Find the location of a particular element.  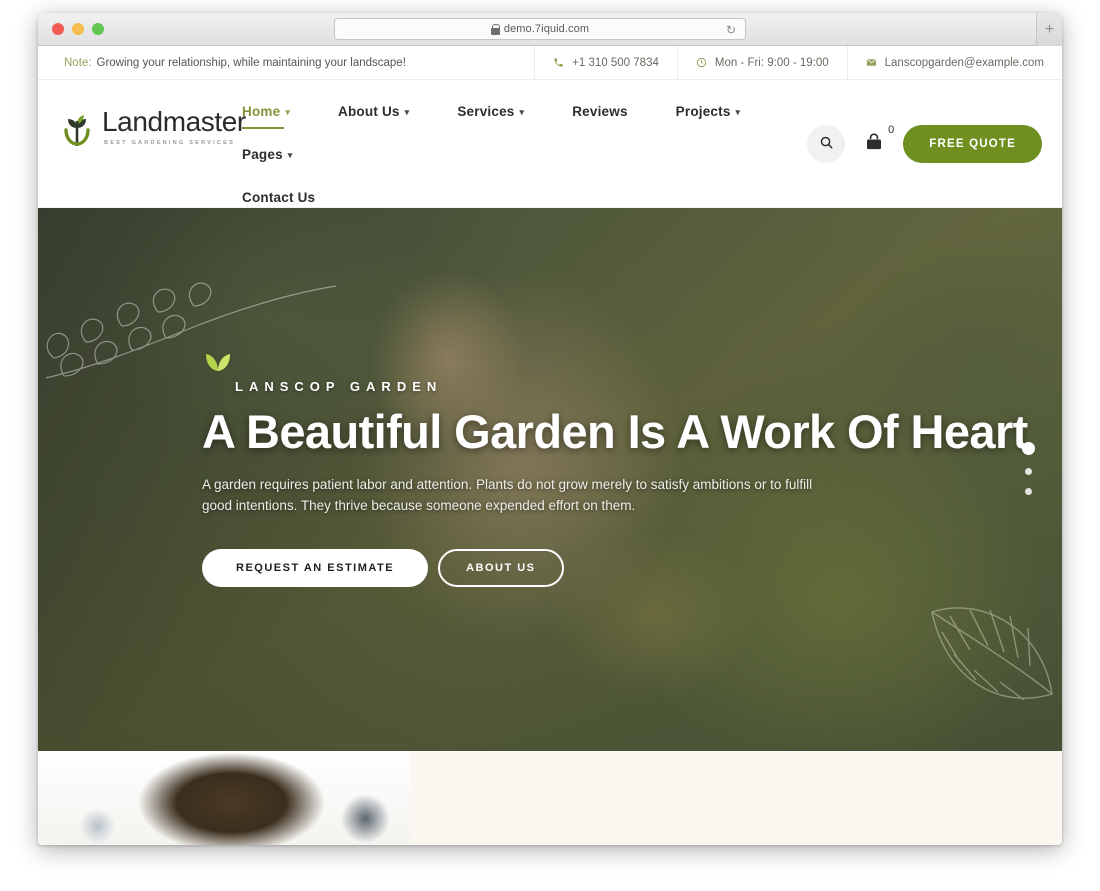

content-panel is located at coordinates (736, 798).